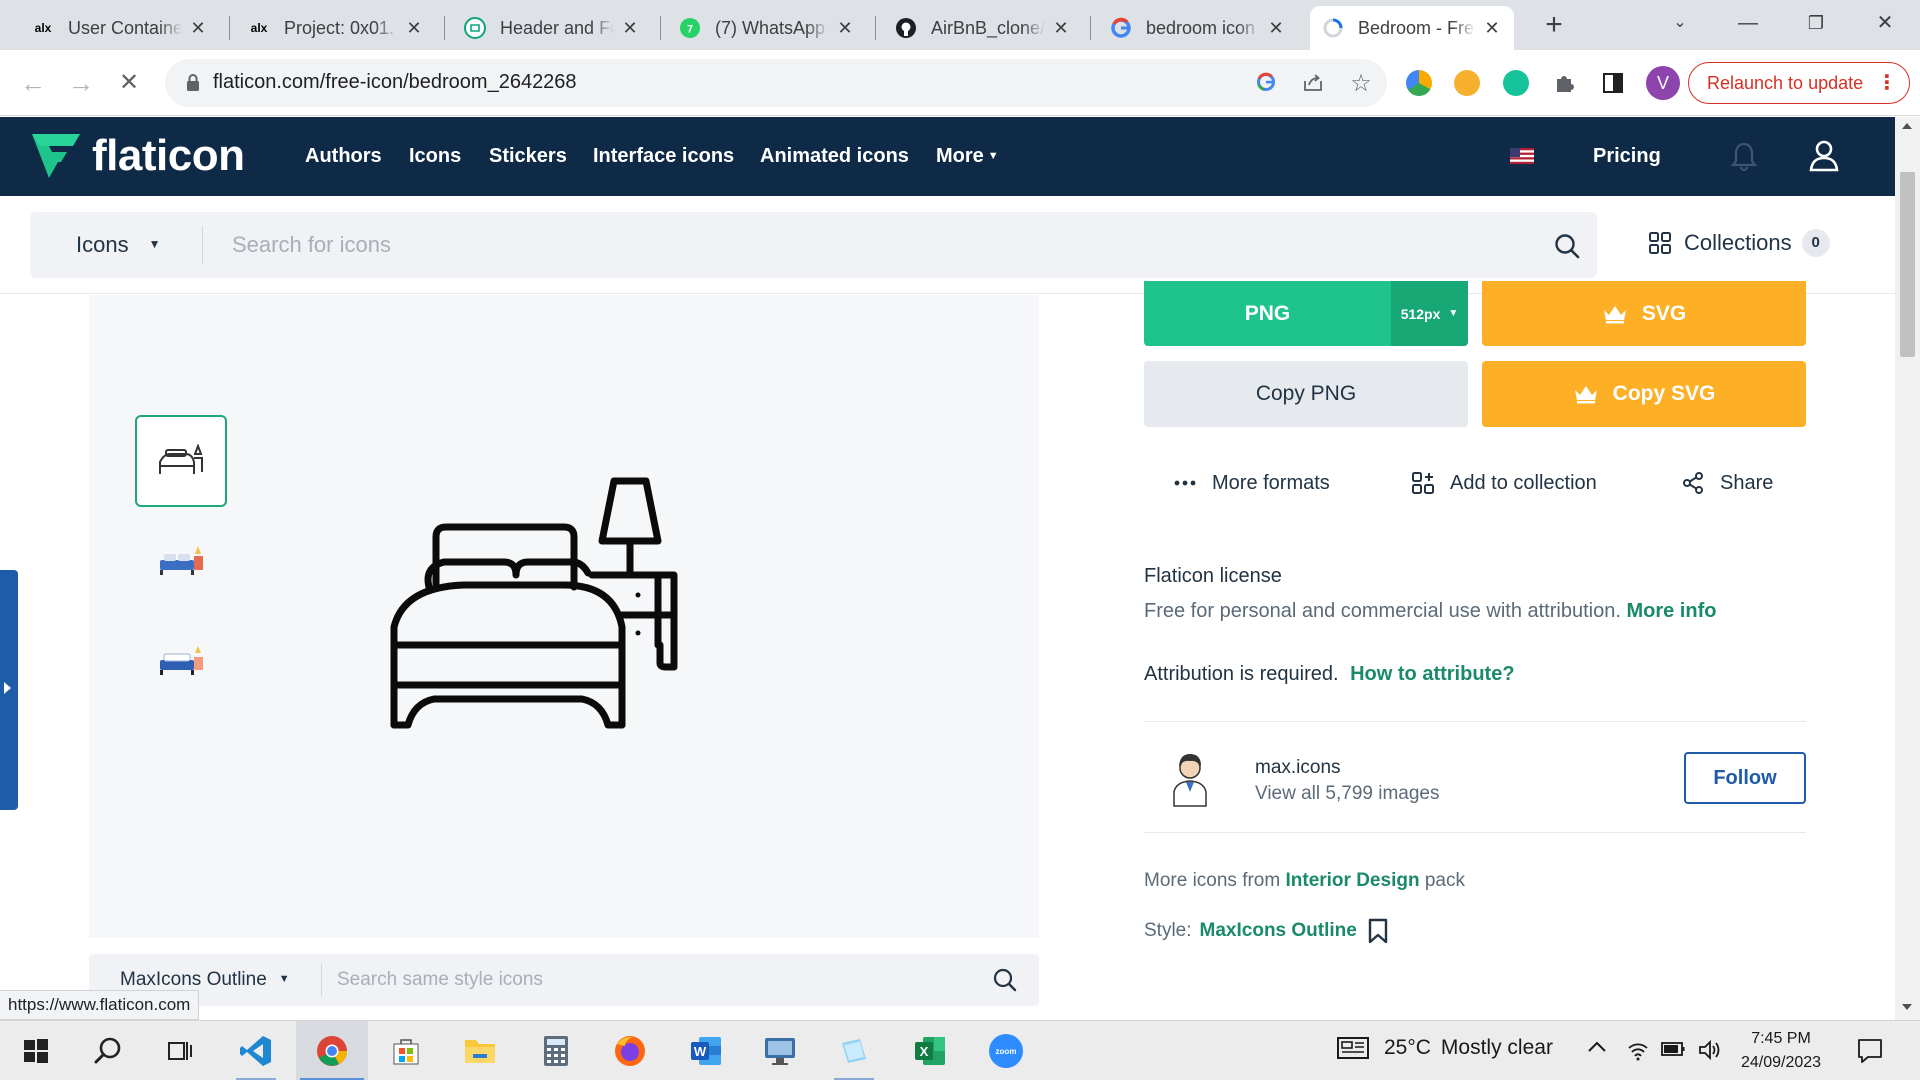  Describe the element at coordinates (637, 980) in the screenshot. I see `style-search-input` at that location.